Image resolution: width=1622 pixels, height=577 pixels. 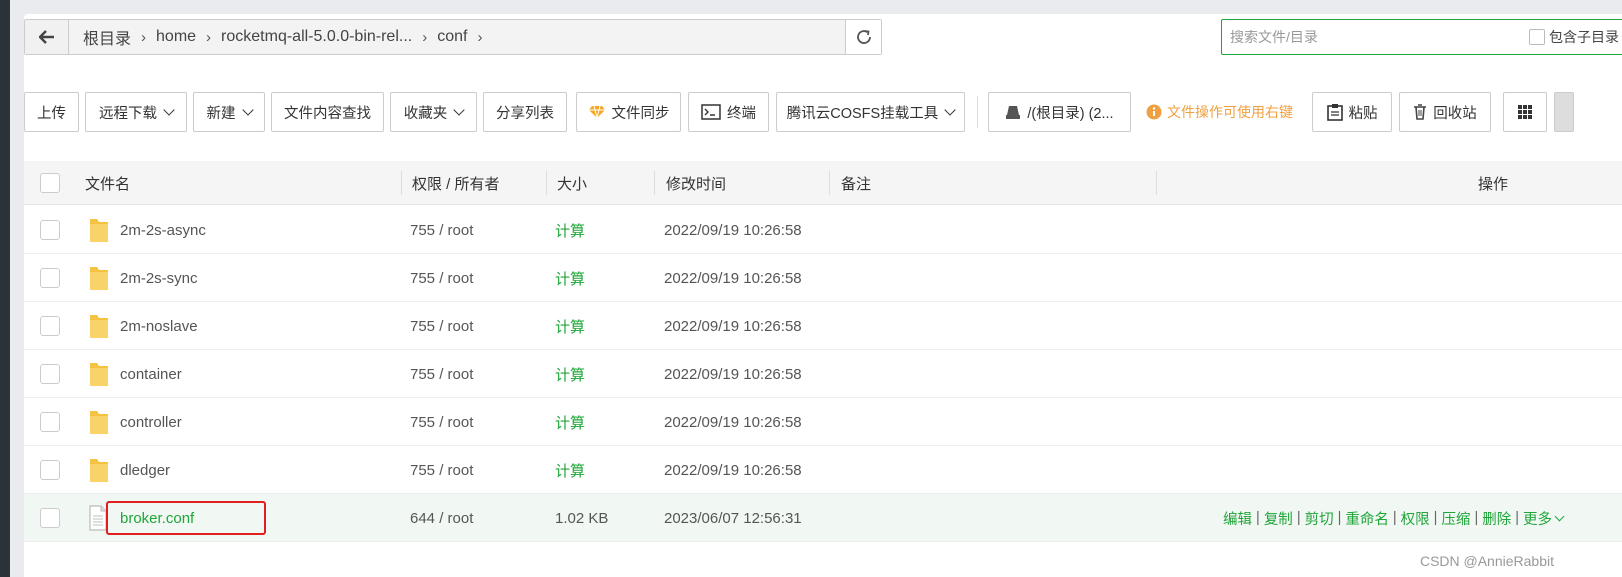 I want to click on toolbar-divider, so click(x=977, y=112).